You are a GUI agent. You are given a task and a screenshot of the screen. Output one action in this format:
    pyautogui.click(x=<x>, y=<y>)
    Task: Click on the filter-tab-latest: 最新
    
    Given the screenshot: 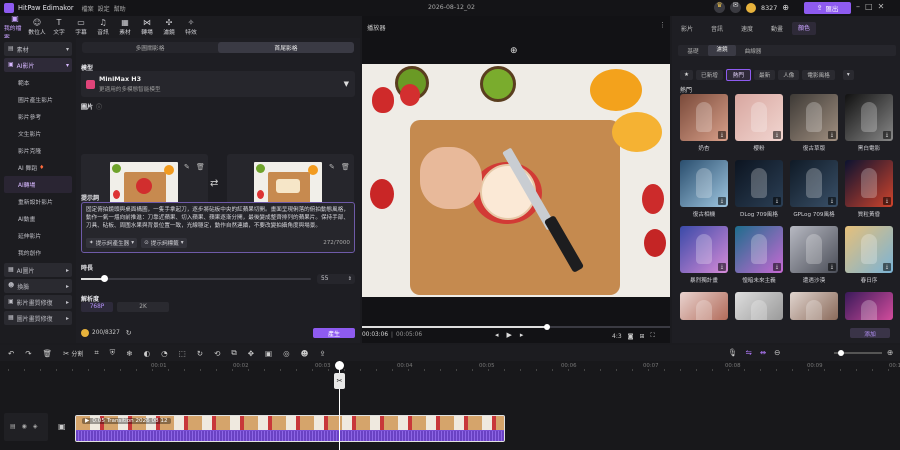 What is the action you would take?
    pyautogui.click(x=765, y=75)
    